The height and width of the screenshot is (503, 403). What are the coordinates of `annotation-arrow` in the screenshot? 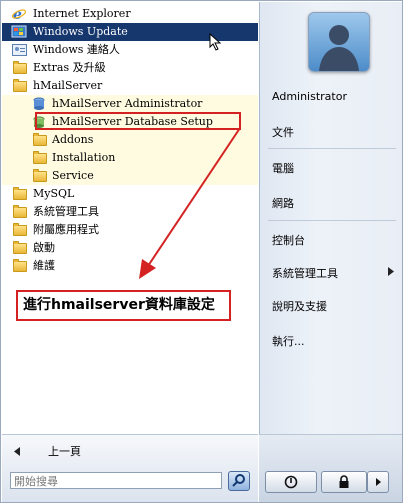 It's located at (190, 203).